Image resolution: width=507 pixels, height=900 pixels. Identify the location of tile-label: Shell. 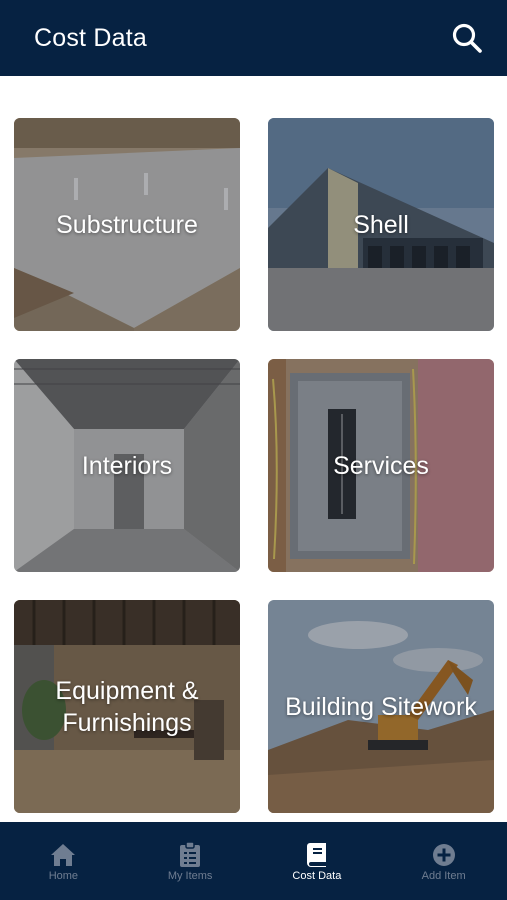
(381, 224).